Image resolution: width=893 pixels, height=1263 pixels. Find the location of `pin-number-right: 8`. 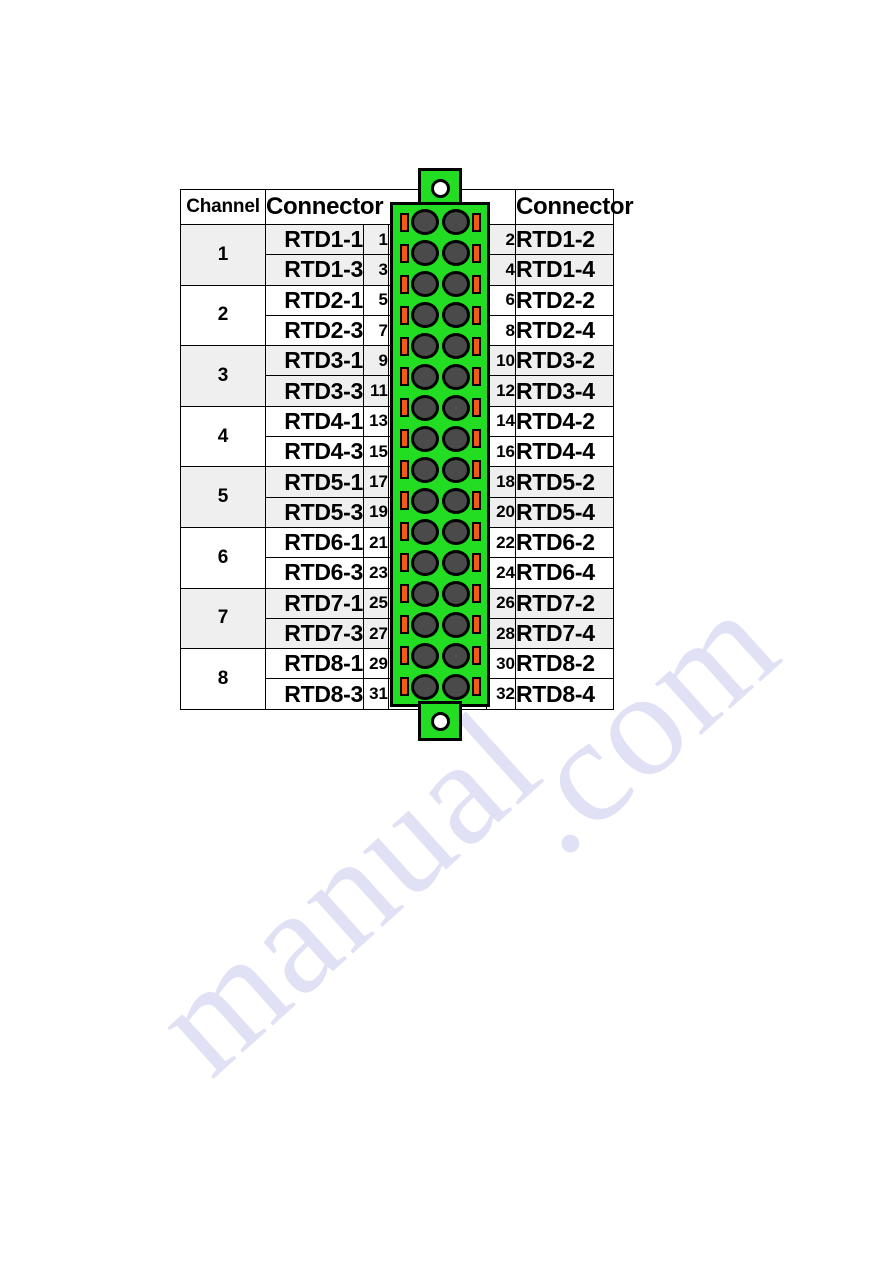

pin-number-right: 8 is located at coordinates (501, 330).